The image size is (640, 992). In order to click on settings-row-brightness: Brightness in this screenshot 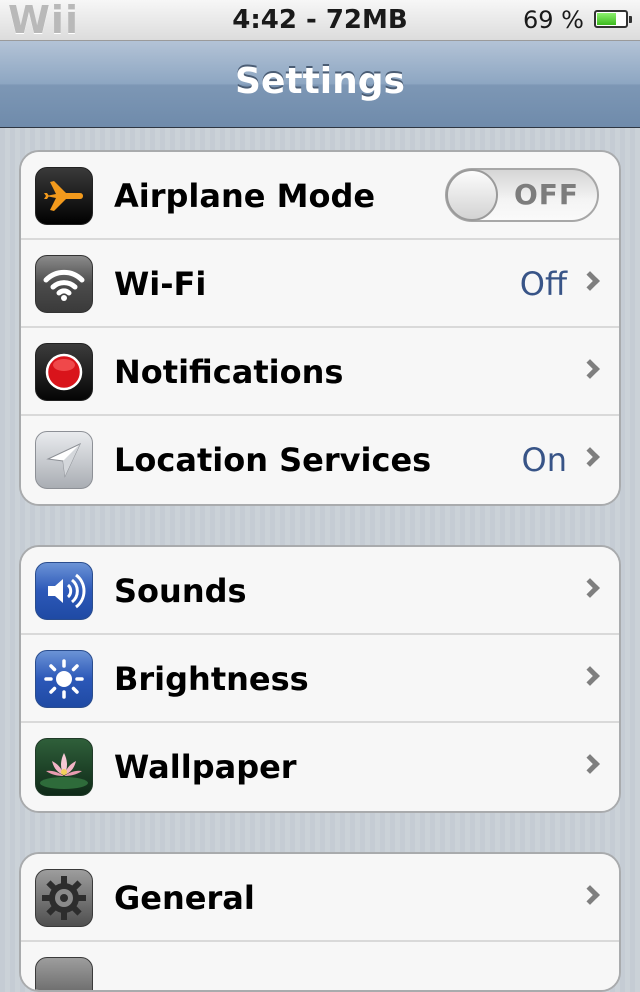, I will do `click(320, 679)`.